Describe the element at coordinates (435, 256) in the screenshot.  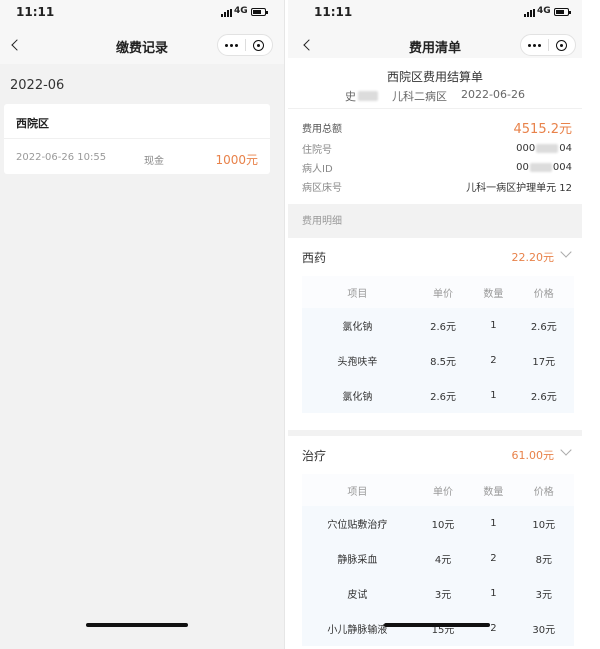
I see `section-header: 西药 22.20元` at that location.